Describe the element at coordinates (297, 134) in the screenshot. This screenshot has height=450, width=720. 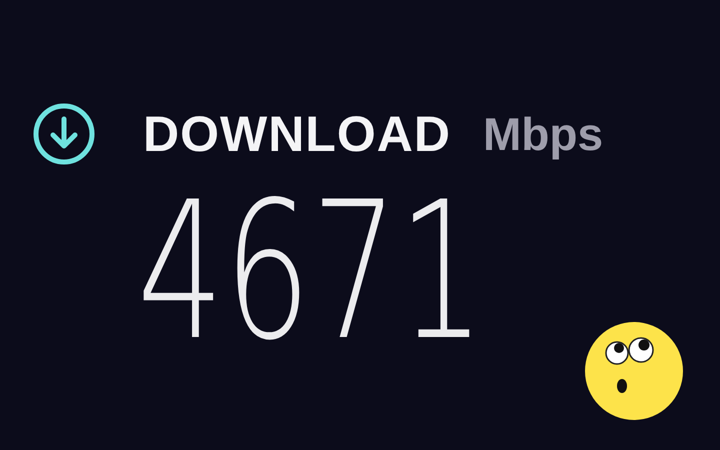
I see `metric-label: DOWNLOAD` at that location.